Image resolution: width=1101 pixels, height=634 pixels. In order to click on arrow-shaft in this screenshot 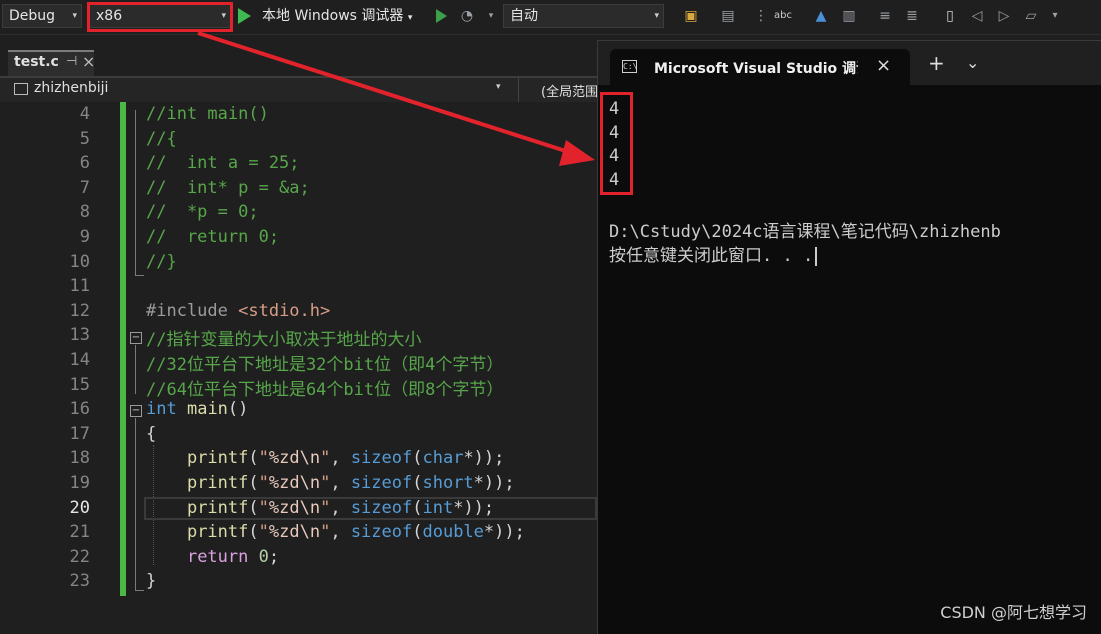, I will do `click(386, 93)`.